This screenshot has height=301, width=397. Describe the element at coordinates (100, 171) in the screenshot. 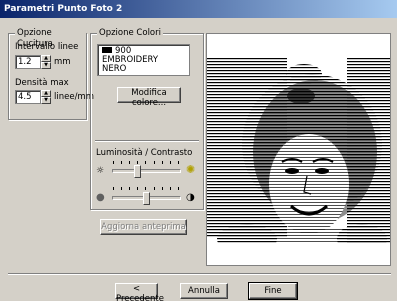

I see `sun-low-icon: ☼` at that location.